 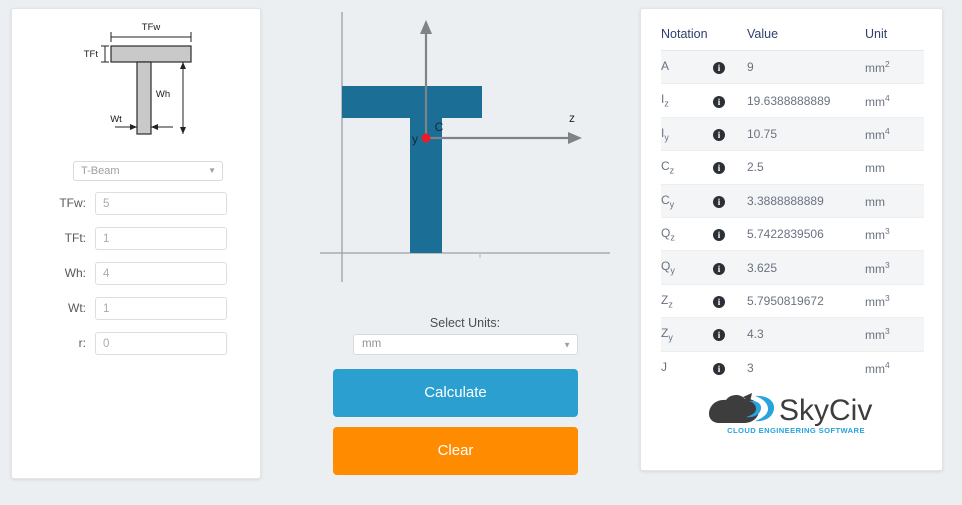 I want to click on tft-field, so click(x=161, y=238).